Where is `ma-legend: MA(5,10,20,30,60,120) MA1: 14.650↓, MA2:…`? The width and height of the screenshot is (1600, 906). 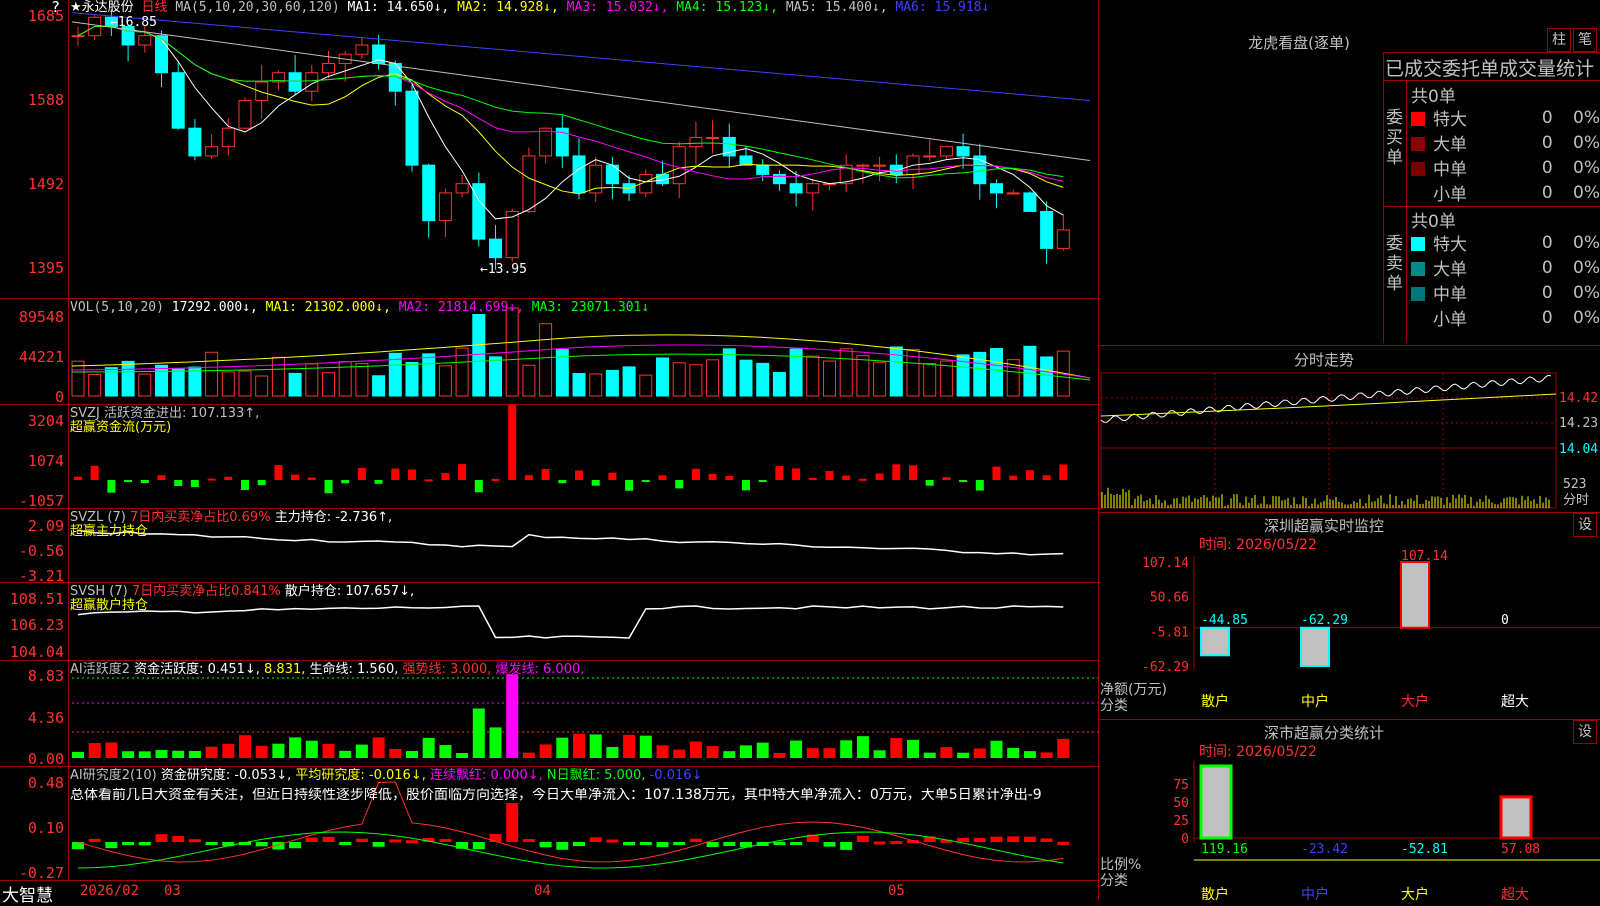 ma-legend: MA(5,10,20,30,60,120) MA1: 14.650↓, MA2:… is located at coordinates (582, 7).